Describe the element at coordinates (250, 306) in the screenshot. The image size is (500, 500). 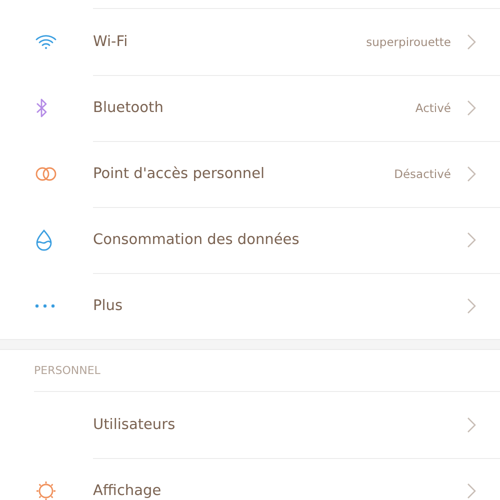
I see `settings-row: Plus` at that location.